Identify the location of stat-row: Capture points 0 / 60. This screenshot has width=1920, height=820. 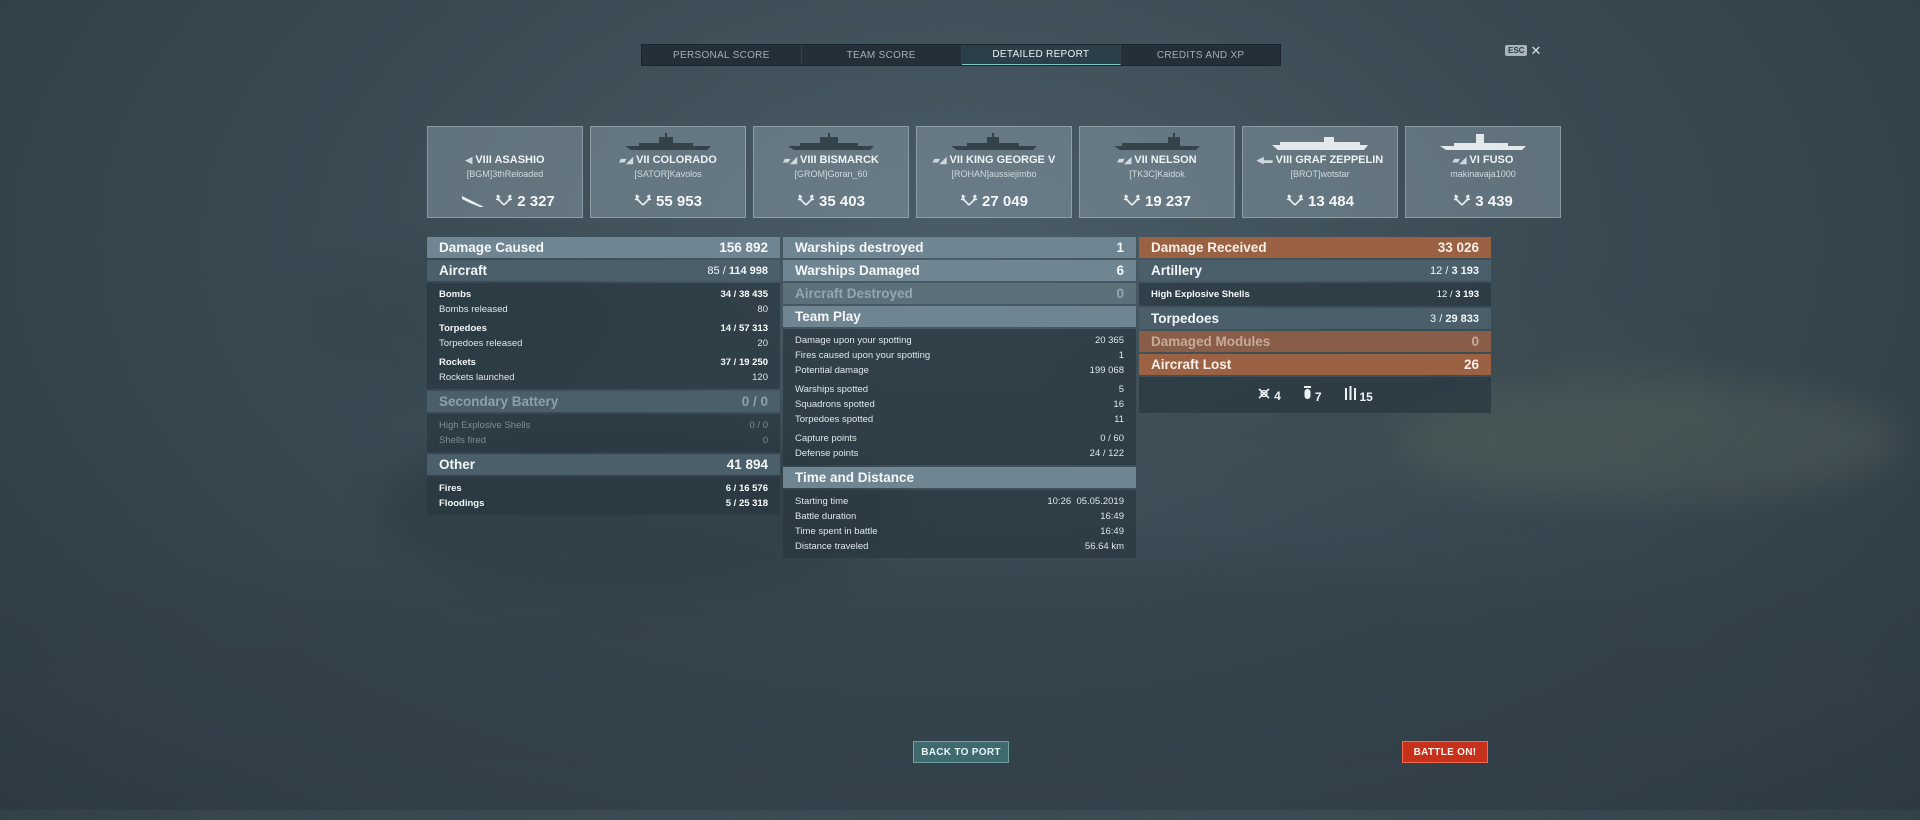
(959, 438).